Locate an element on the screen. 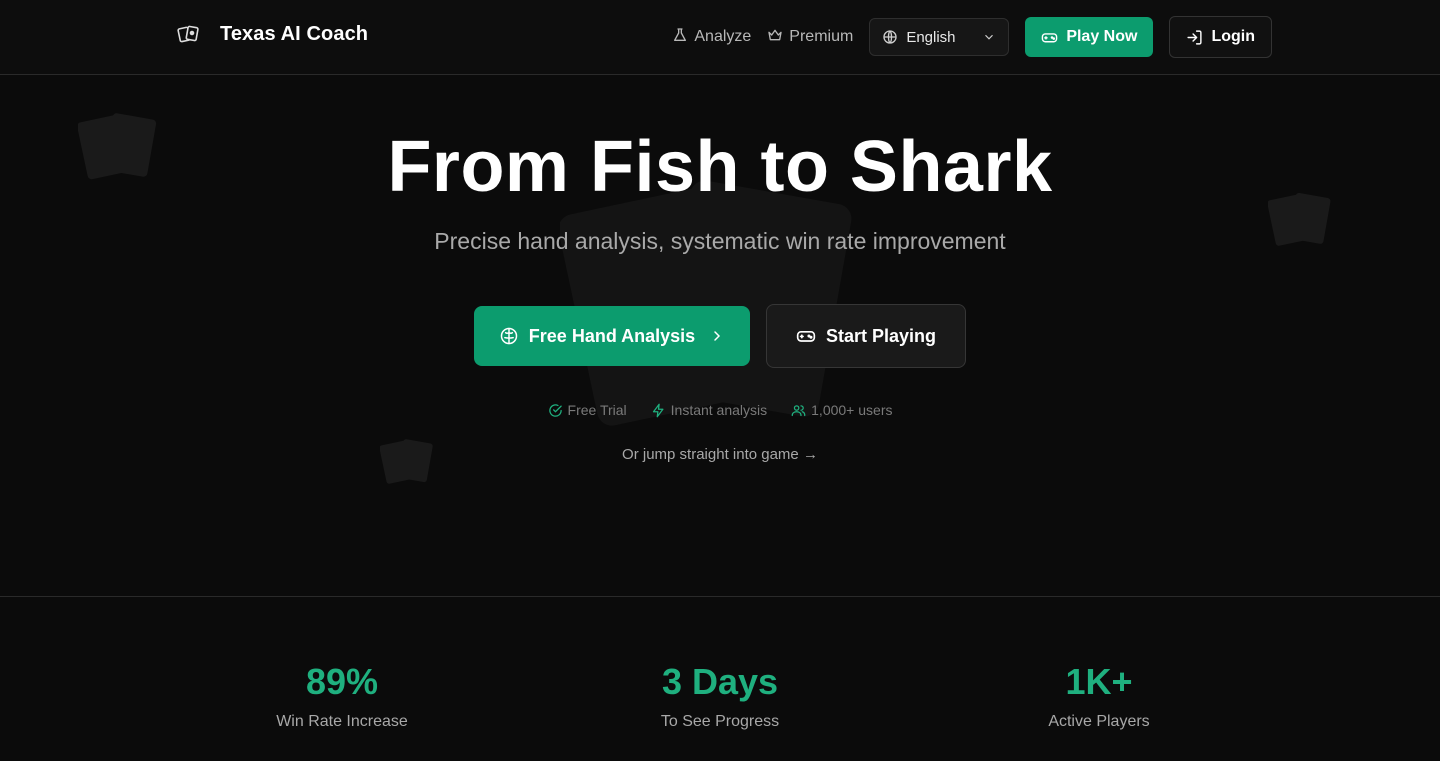 The image size is (1440, 761). login-button: Login is located at coordinates (1220, 37).